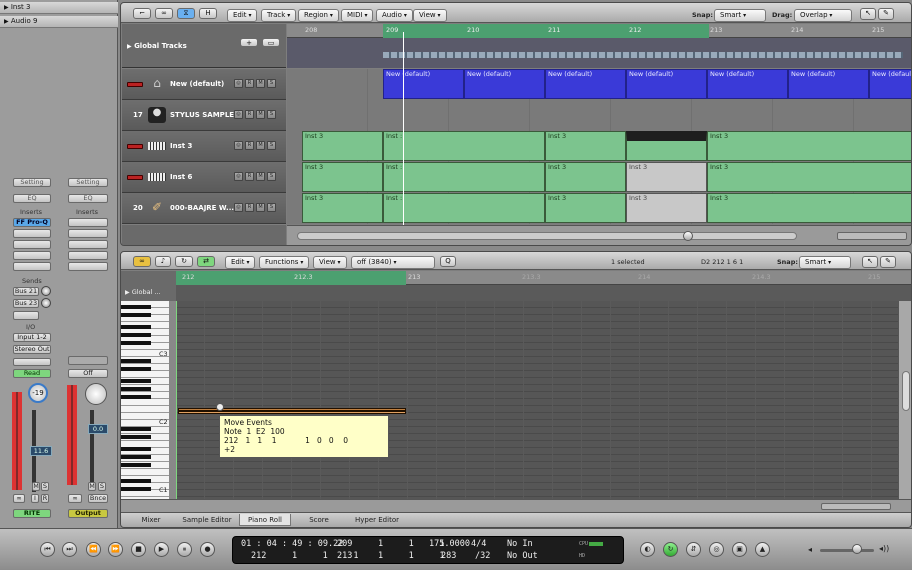  What do you see at coordinates (292, 412) in the screenshot?
I see `midi-note` at bounding box center [292, 412].